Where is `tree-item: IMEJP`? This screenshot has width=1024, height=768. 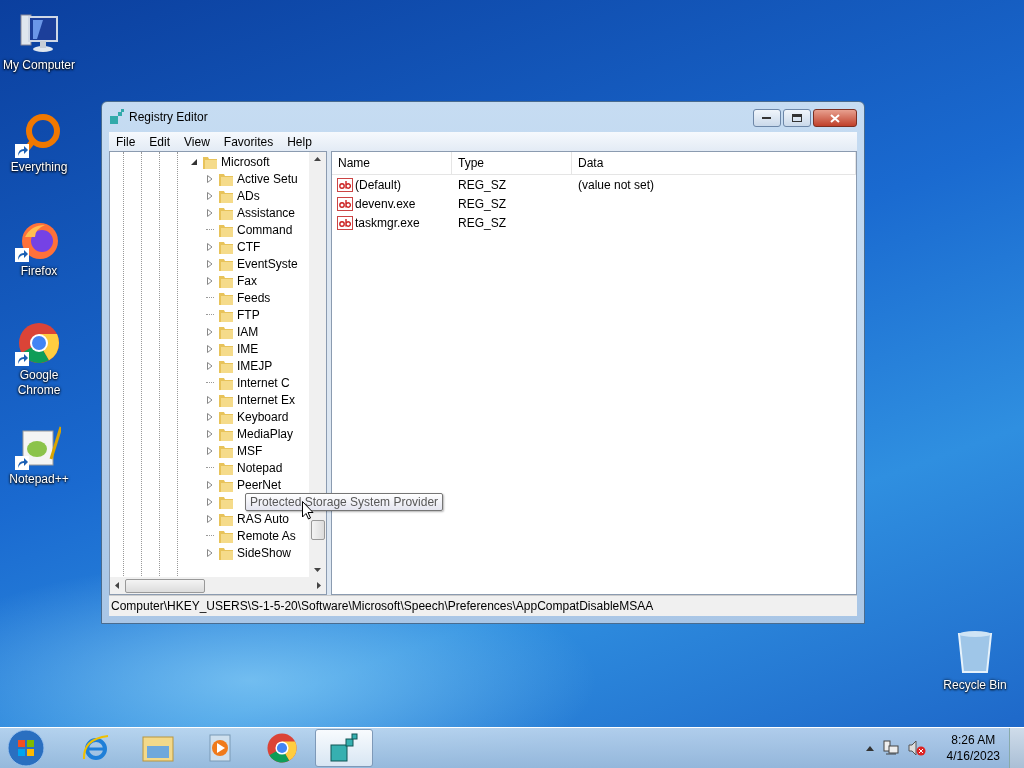 tree-item: IMEJP is located at coordinates (255, 365).